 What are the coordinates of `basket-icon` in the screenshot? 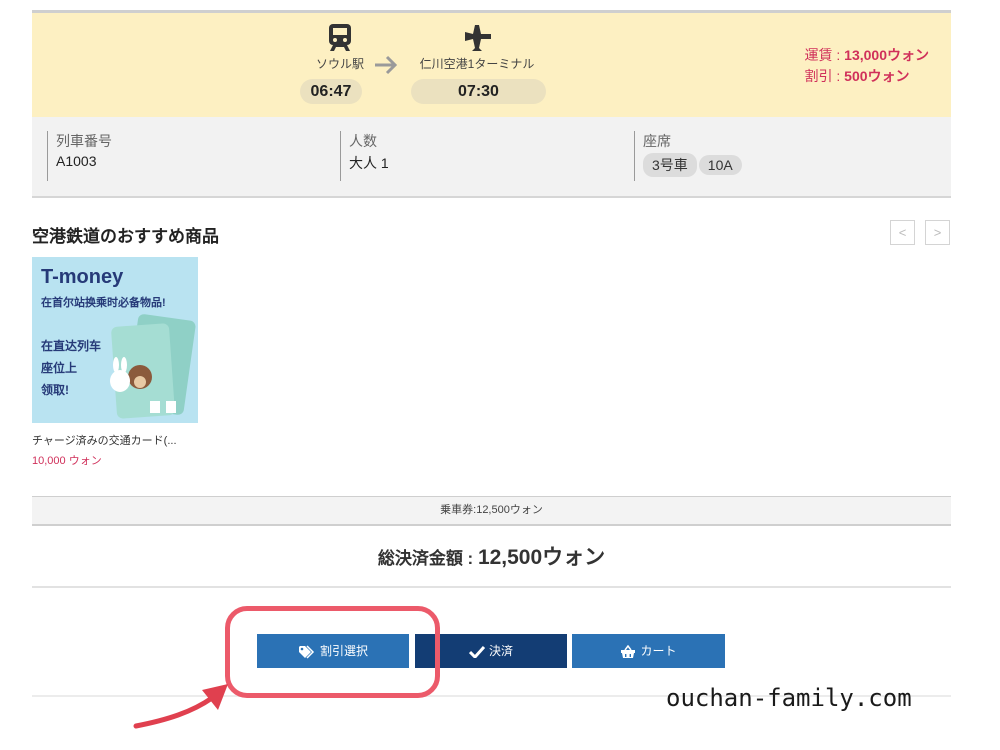 It's located at (628, 651).